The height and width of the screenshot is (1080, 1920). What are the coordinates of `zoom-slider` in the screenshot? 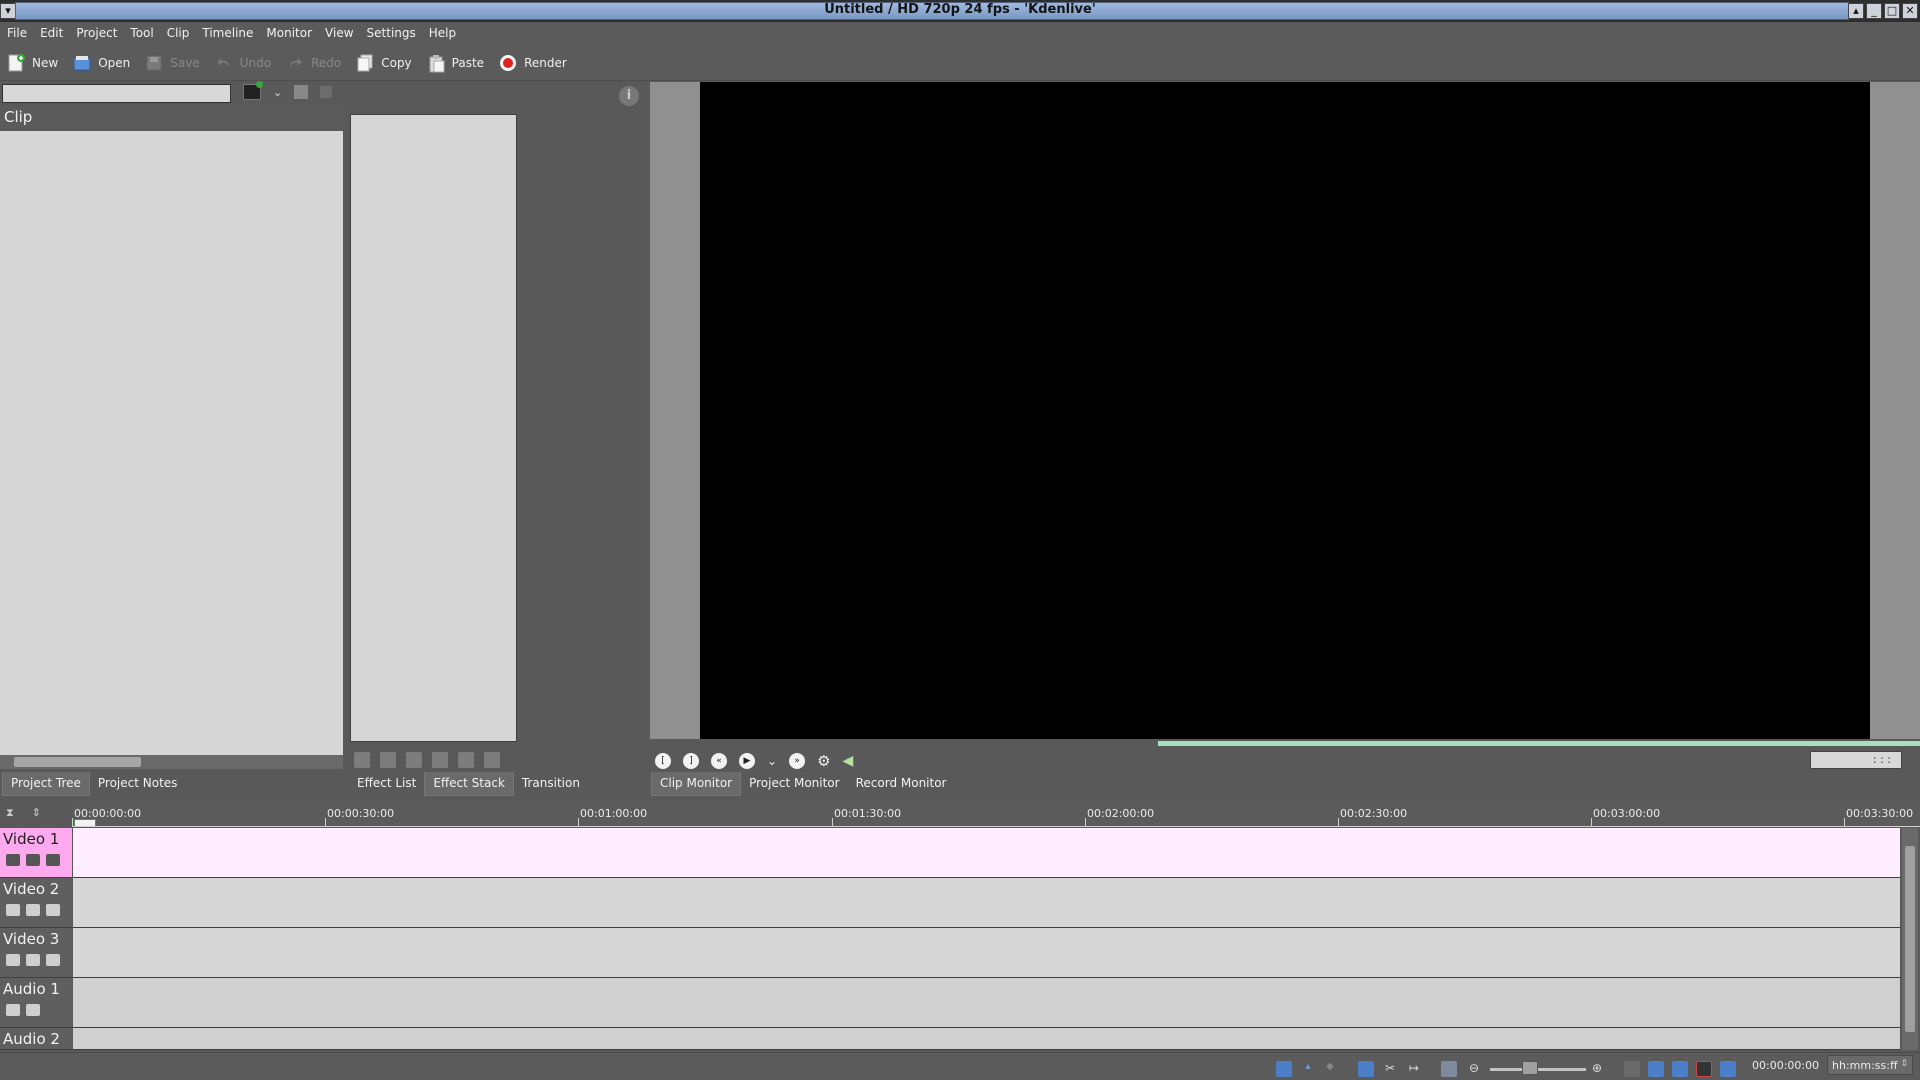 It's located at (1538, 1069).